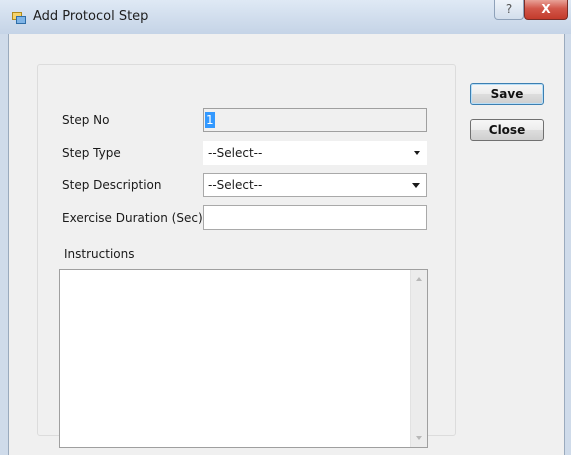 Image resolution: width=571 pixels, height=455 pixels. I want to click on step-description-selected: --Select--, so click(235, 185).